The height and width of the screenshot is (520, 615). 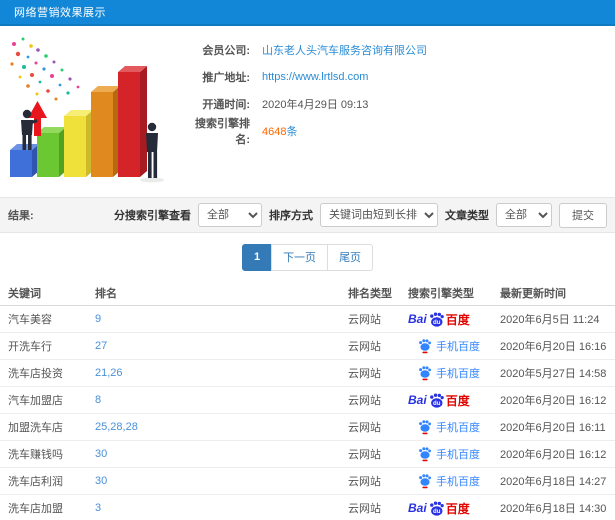 What do you see at coordinates (21, 216) in the screenshot?
I see `result-label: 结果:` at bounding box center [21, 216].